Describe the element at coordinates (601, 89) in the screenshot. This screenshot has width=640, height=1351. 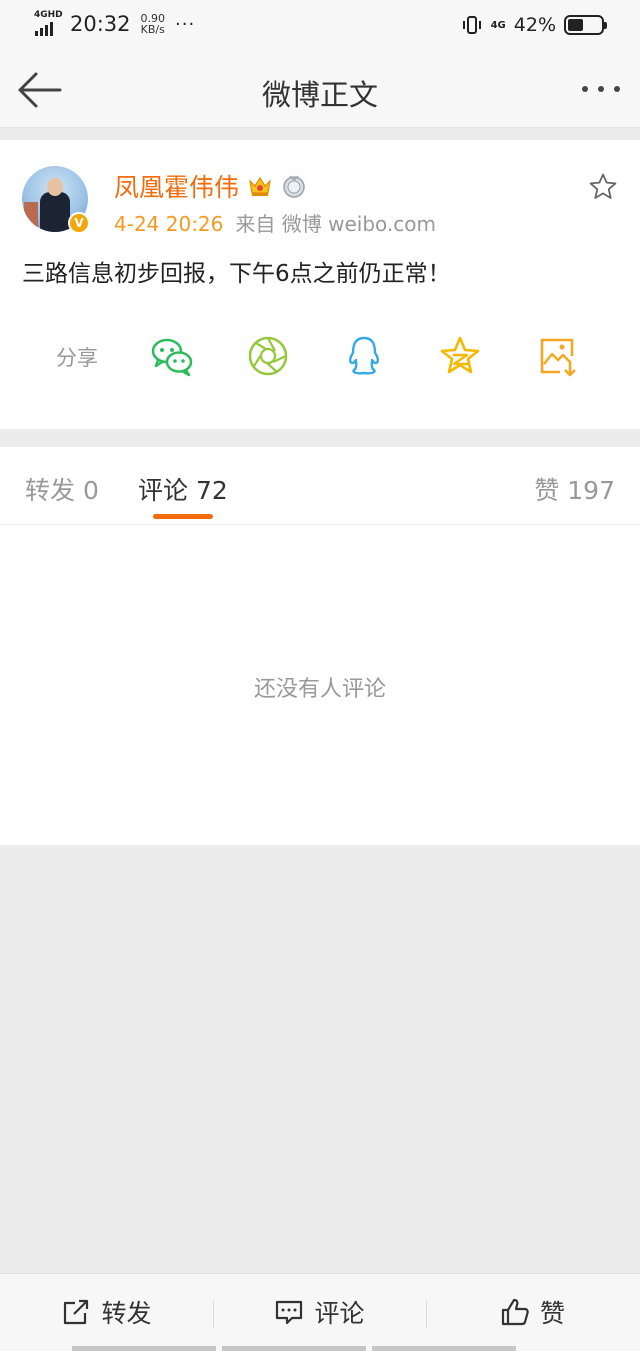
I see `more-button` at that location.